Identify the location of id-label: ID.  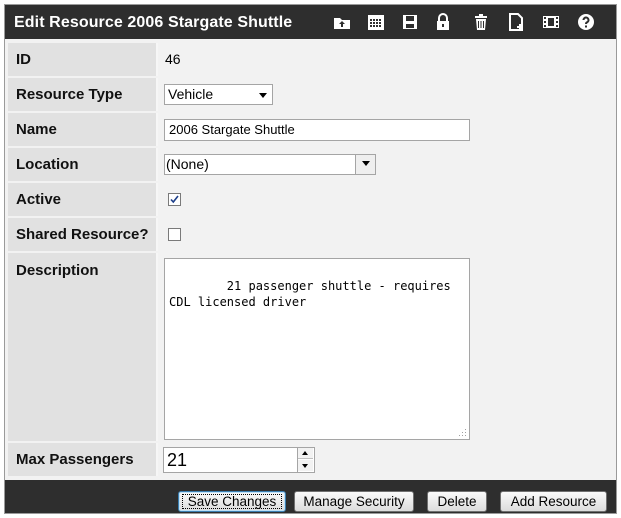
(83, 59).